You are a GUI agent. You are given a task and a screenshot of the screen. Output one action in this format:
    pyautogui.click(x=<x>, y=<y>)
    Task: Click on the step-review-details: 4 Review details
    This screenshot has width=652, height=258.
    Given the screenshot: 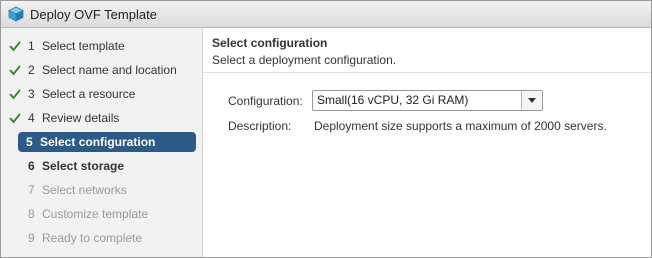 What is the action you would take?
    pyautogui.click(x=101, y=118)
    